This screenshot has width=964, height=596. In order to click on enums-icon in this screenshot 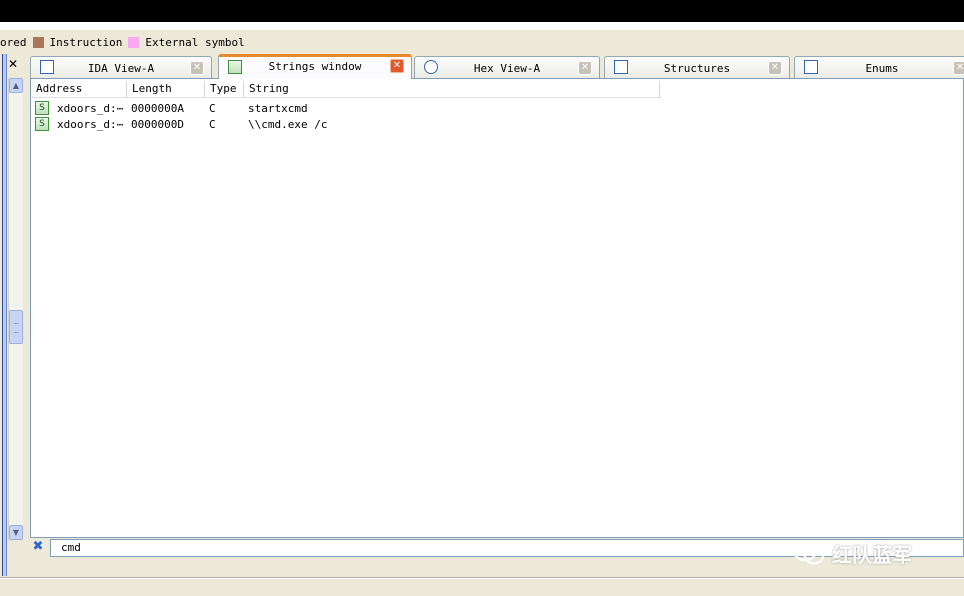, I will do `click(811, 67)`.